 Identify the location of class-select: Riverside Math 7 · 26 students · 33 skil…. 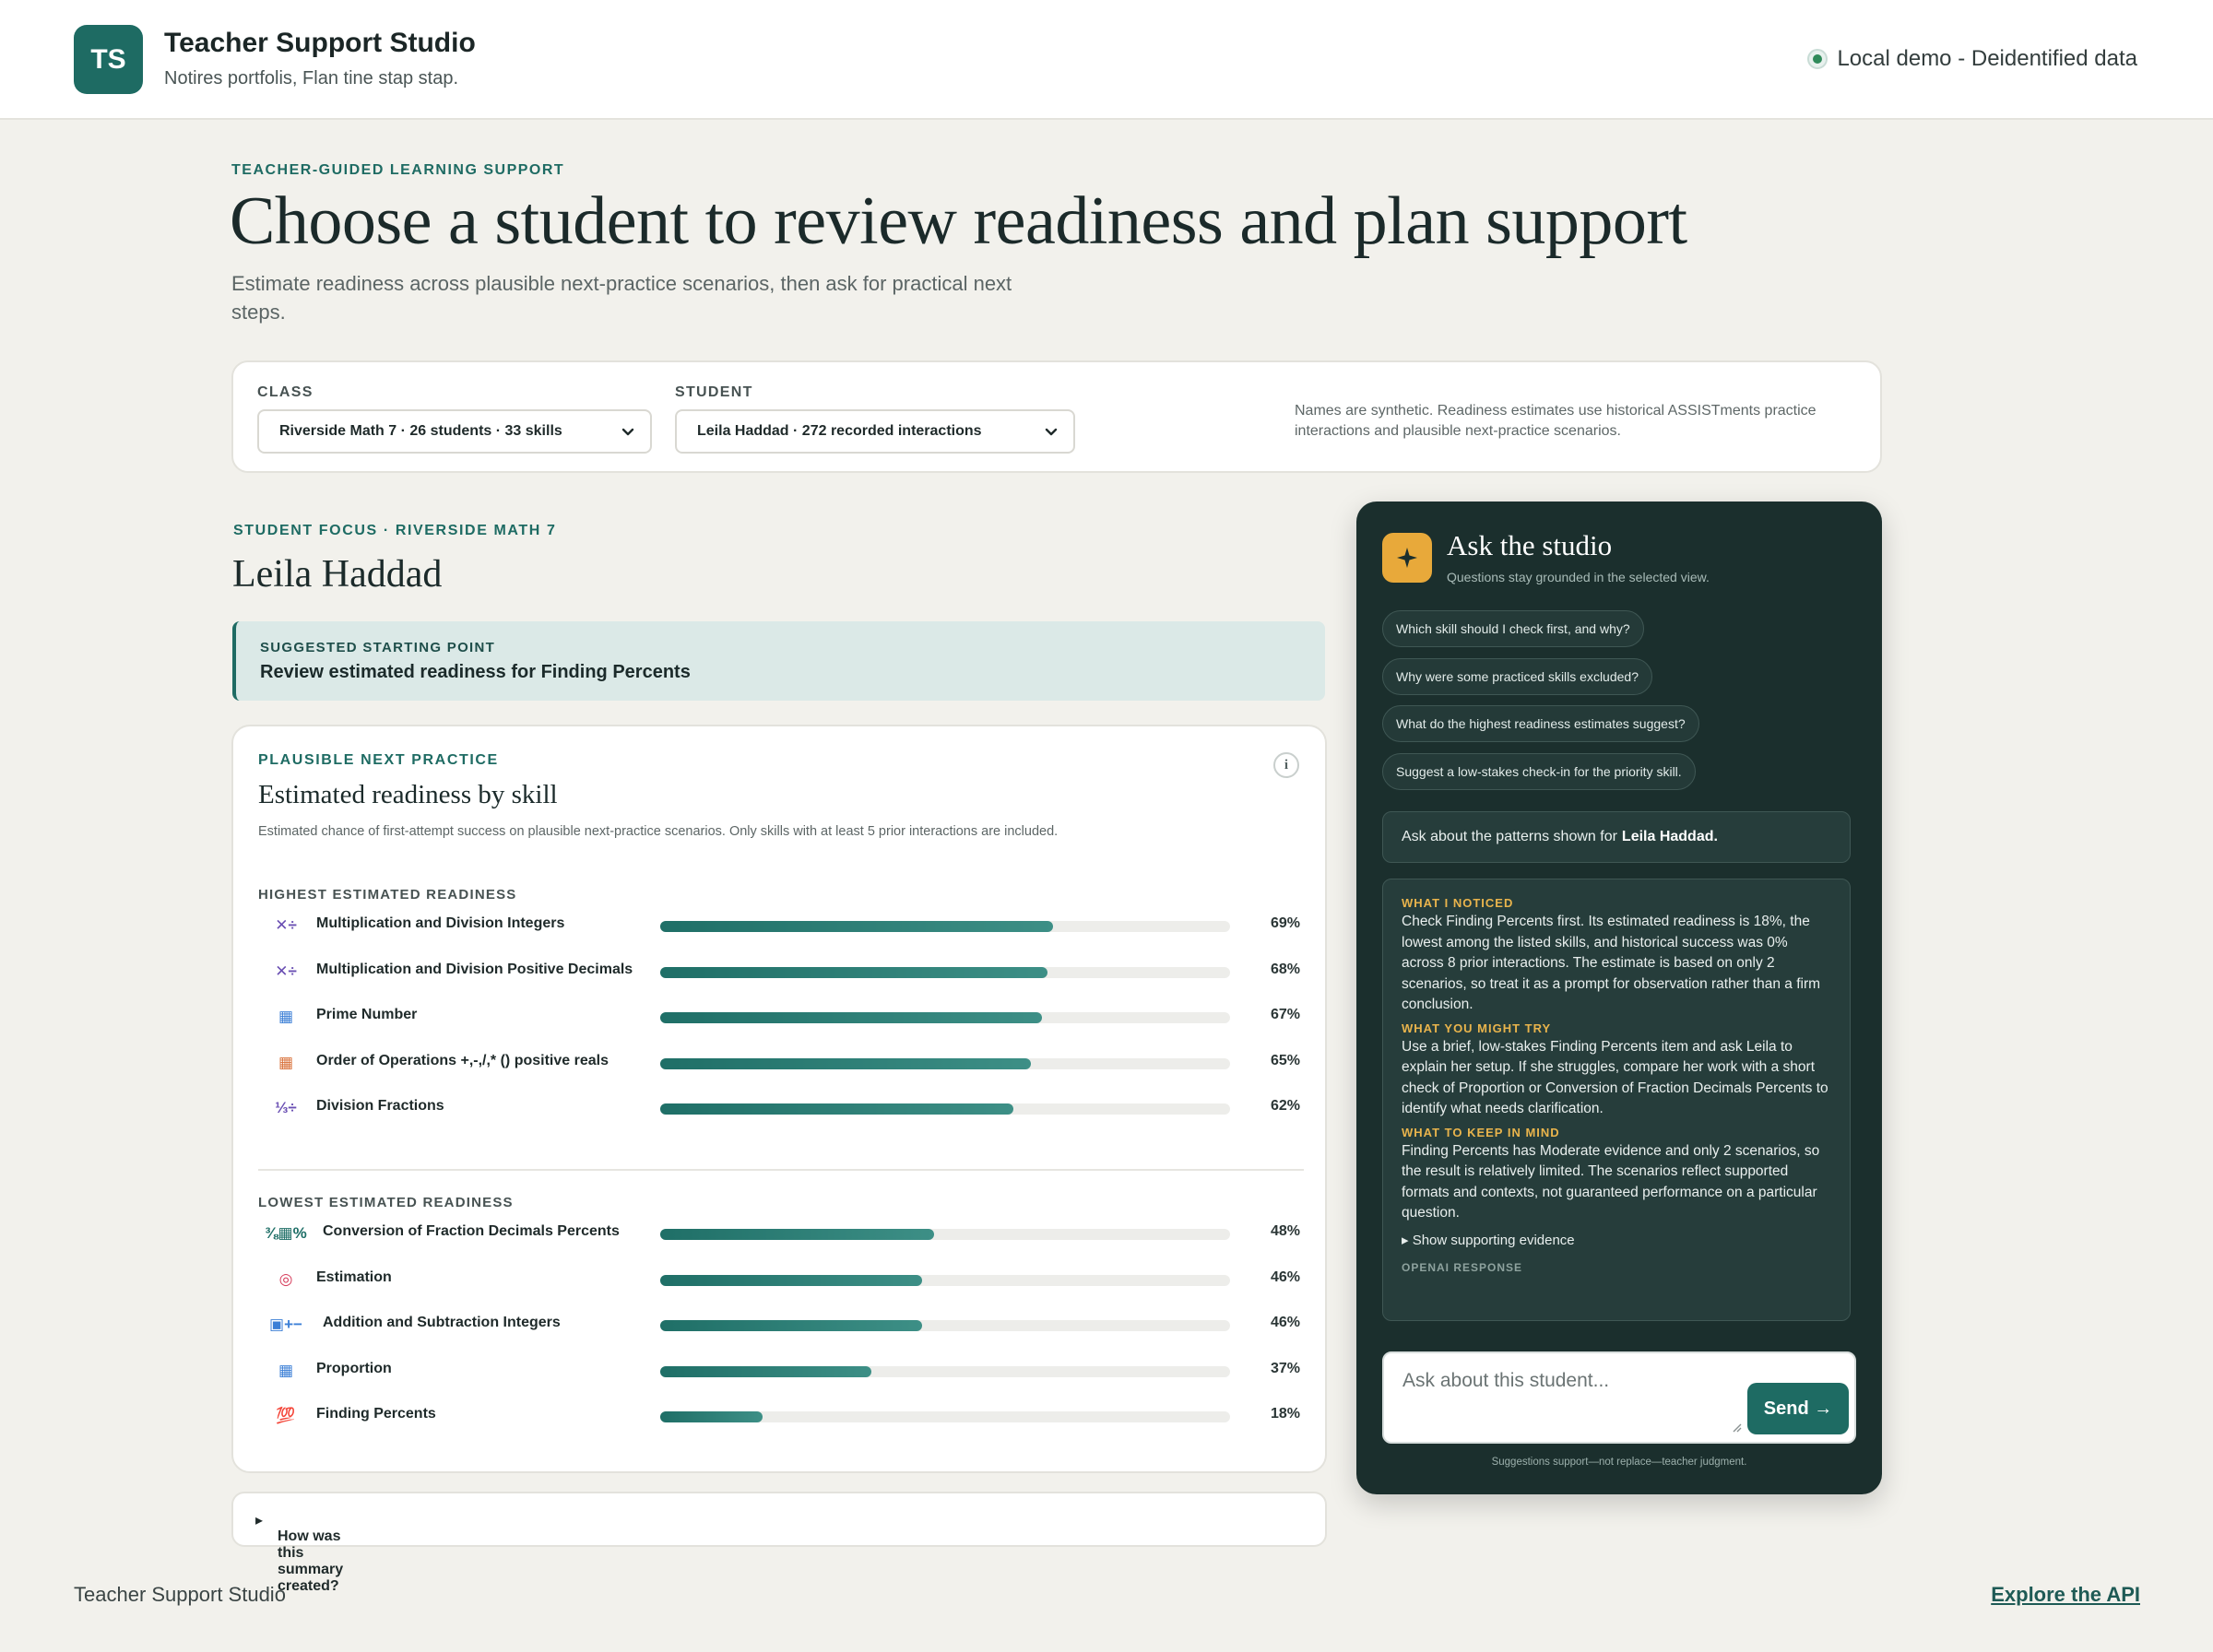
(454, 431).